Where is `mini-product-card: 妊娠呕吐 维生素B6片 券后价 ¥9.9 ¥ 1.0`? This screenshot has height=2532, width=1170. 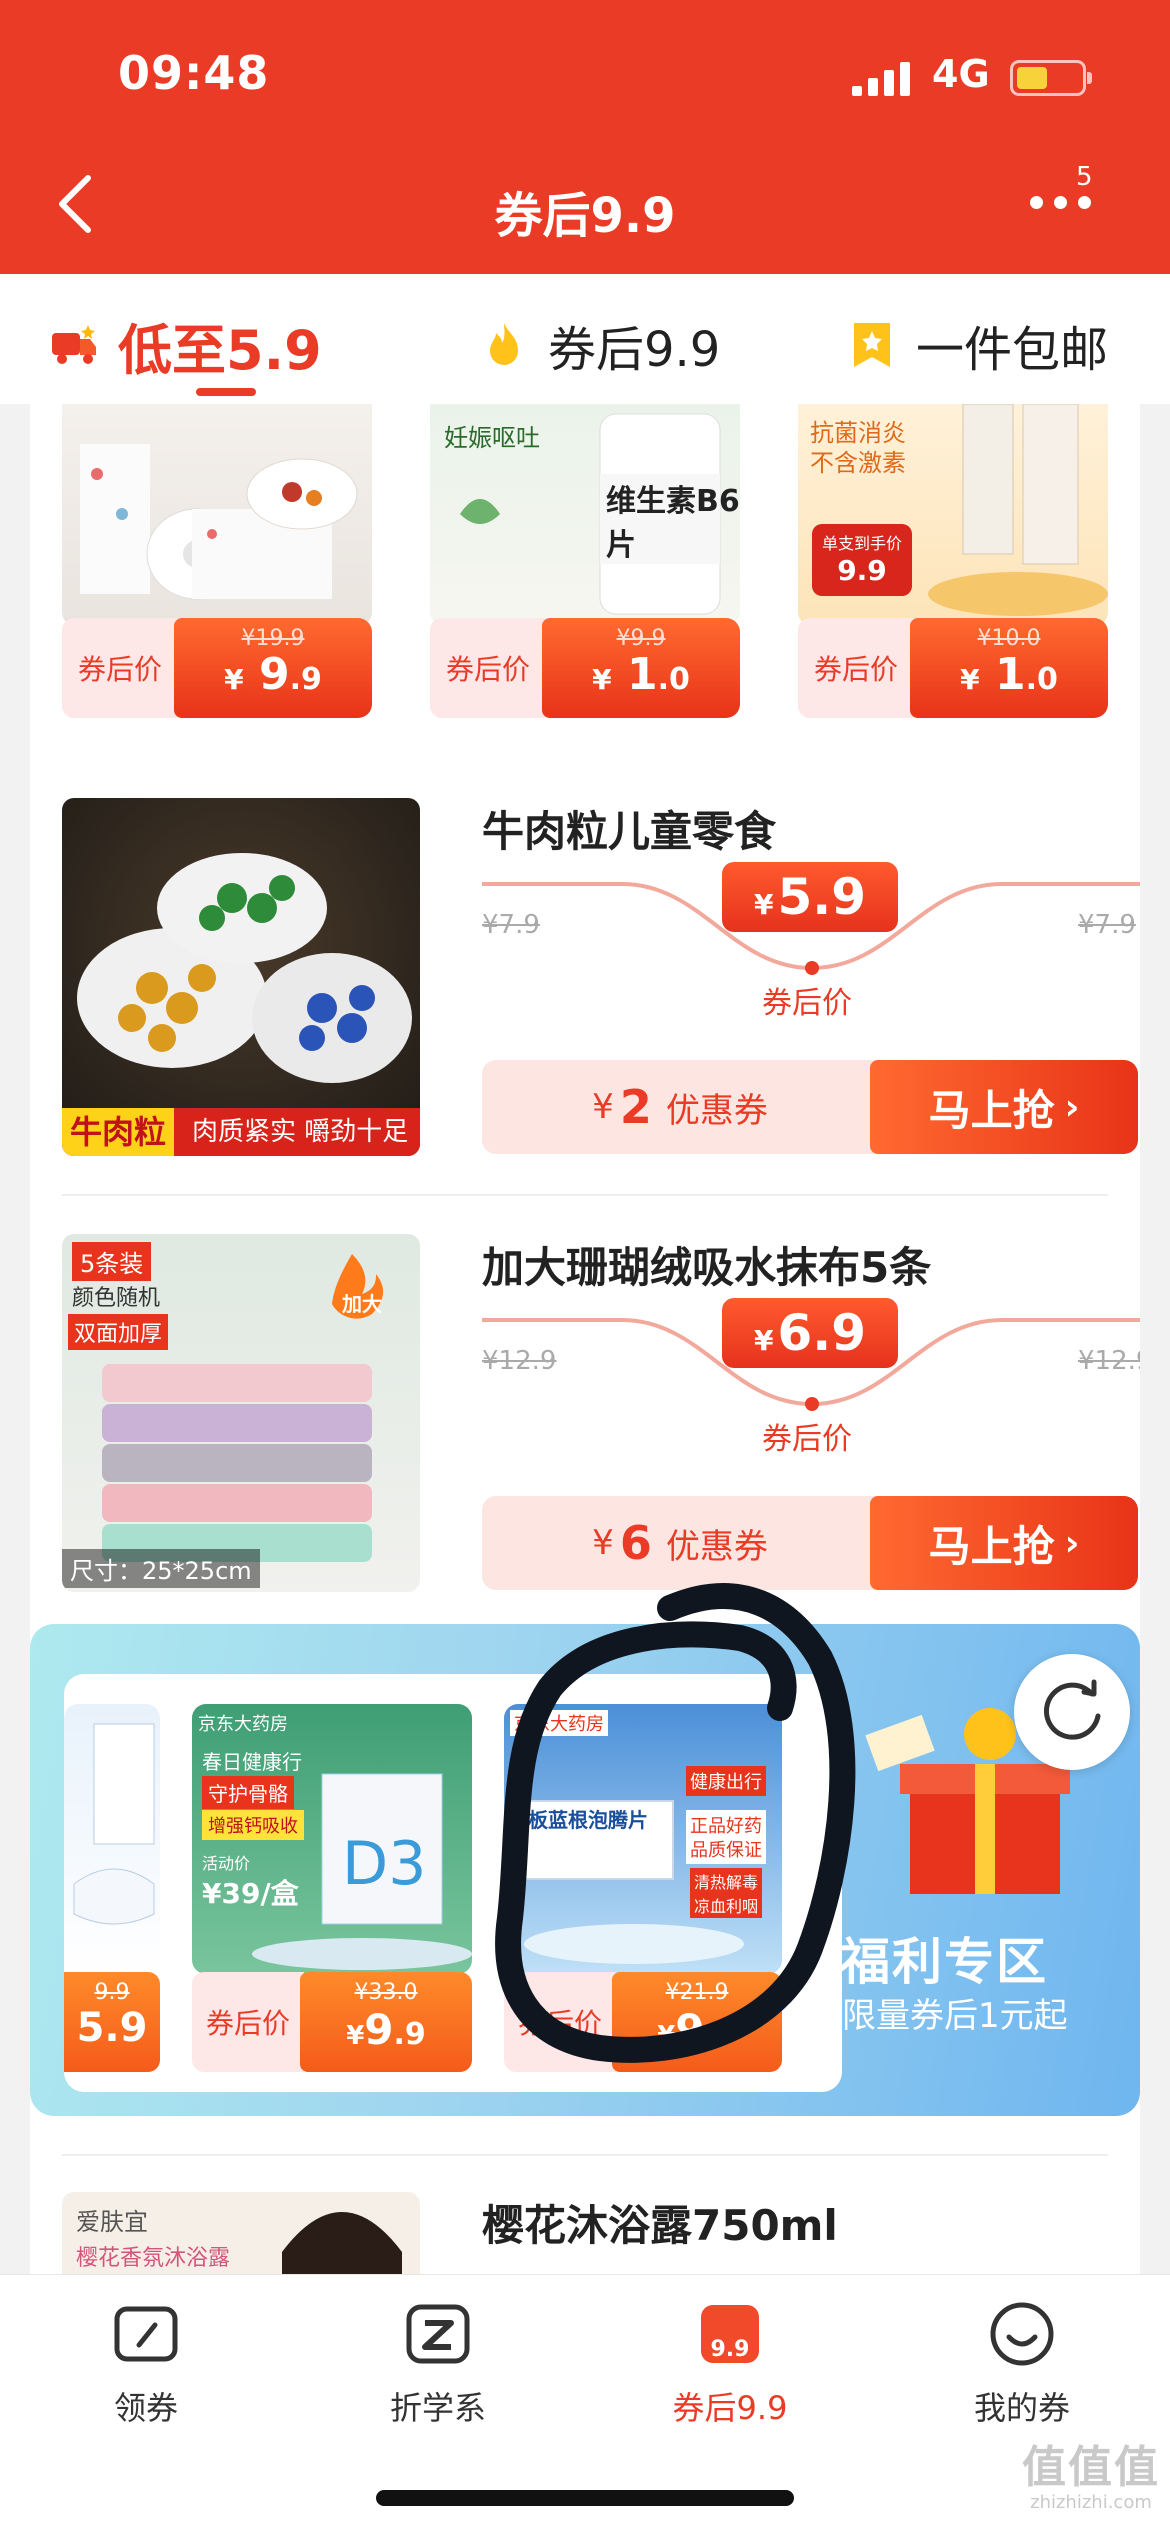
mini-product-card: 妊娠呕吐 维生素B6片 券后价 ¥9.9 ¥ 1.0 is located at coordinates (585, 562).